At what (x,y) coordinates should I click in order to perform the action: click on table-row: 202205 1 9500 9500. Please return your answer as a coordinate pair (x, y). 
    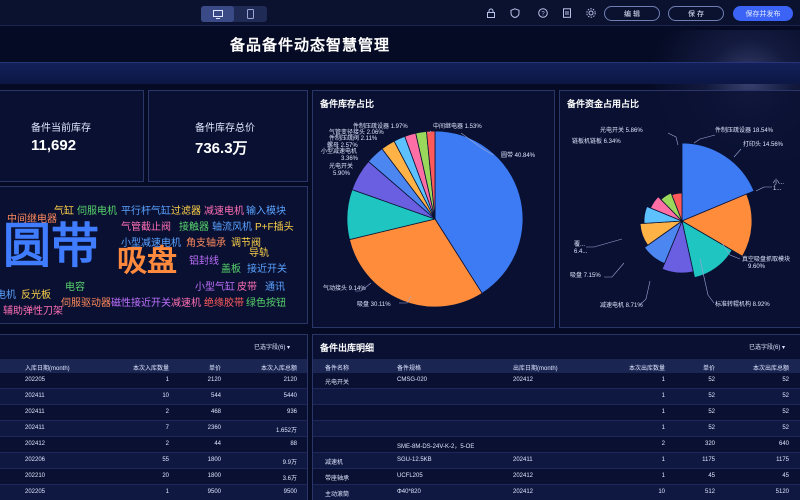
    Looking at the image, I should click on (153, 492).